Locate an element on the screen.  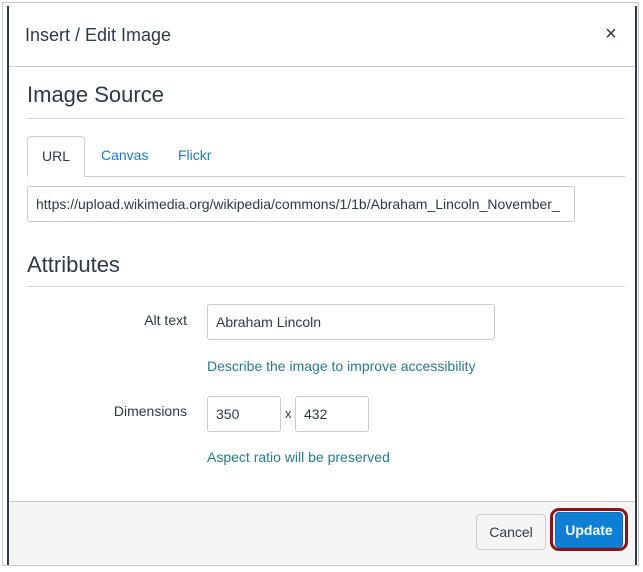
attributes-divider is located at coordinates (326, 286).